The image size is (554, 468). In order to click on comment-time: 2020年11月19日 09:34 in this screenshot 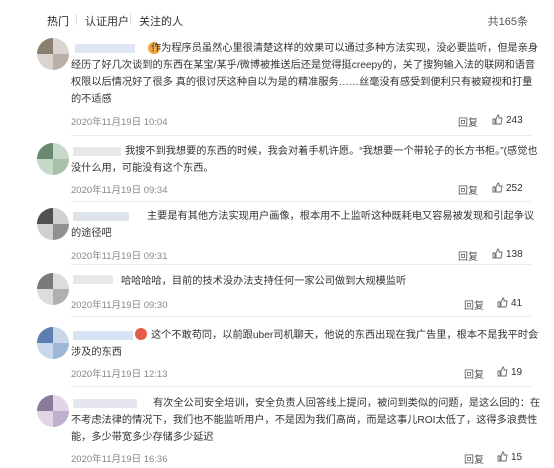, I will do `click(119, 190)`.